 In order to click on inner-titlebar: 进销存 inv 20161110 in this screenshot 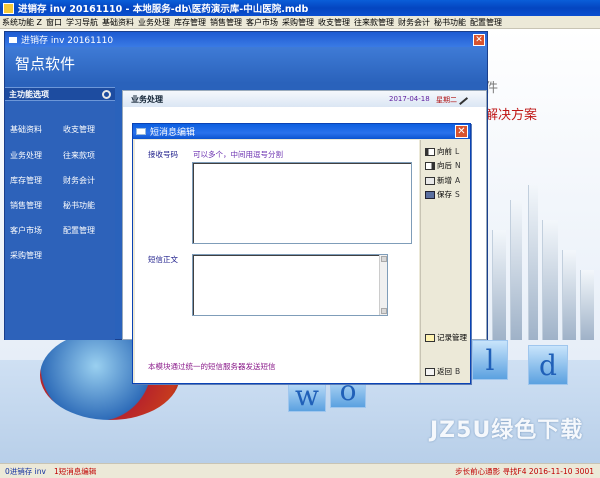, I will do `click(246, 39)`.